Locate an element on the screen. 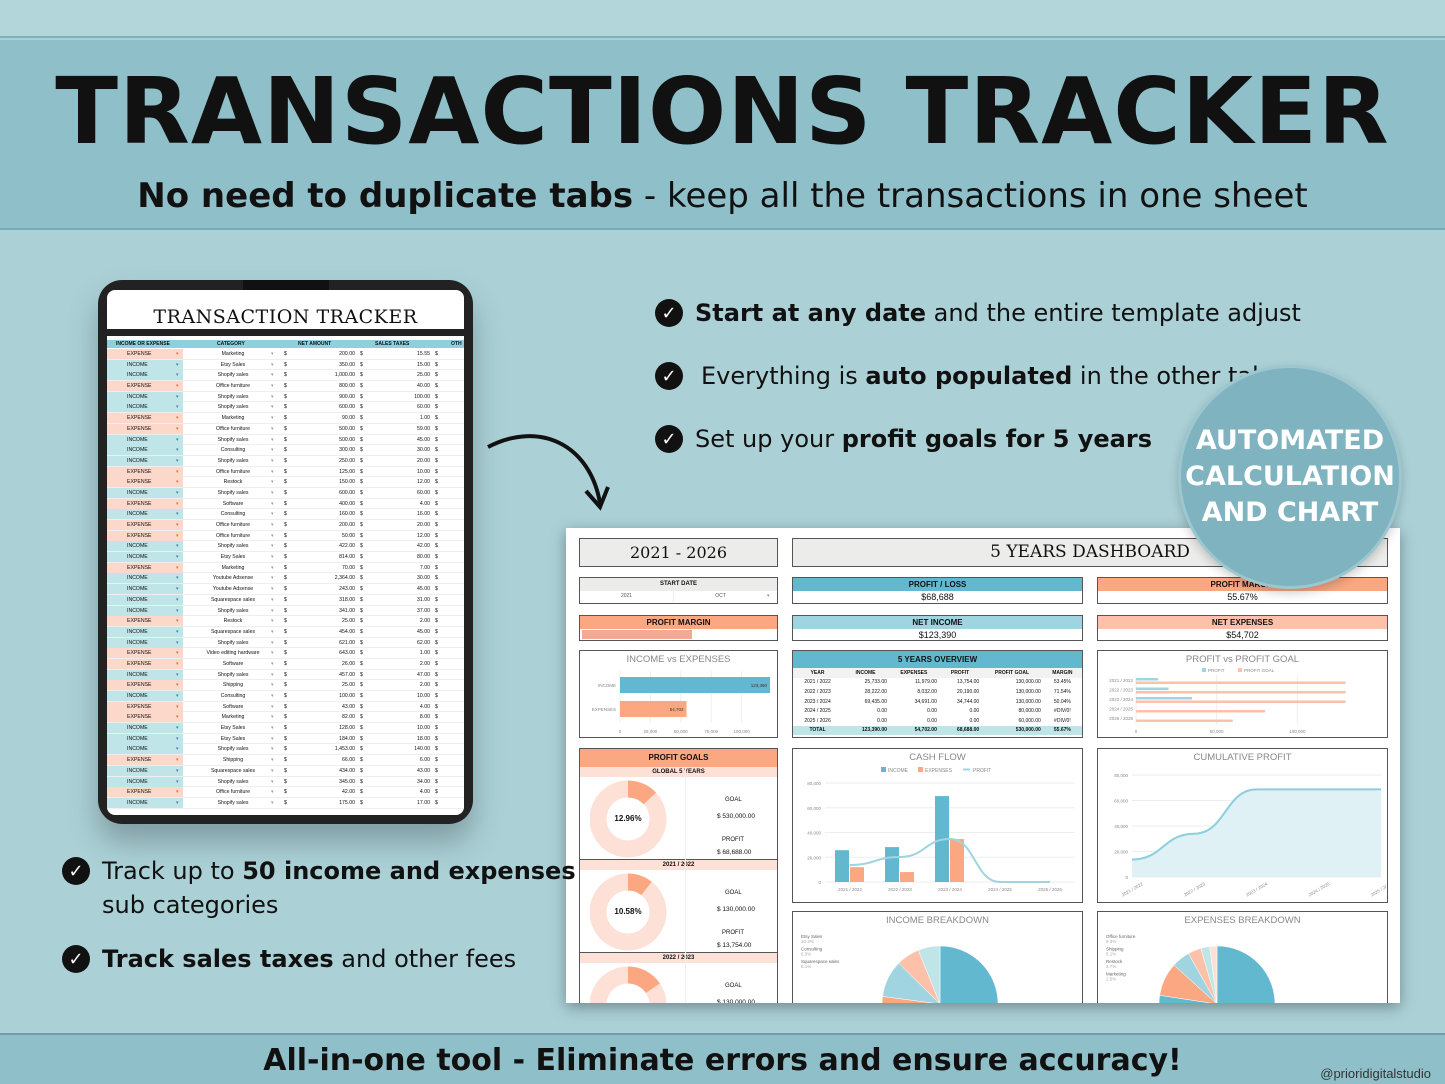  net-amount-cell: 422.00 is located at coordinates (326, 546).